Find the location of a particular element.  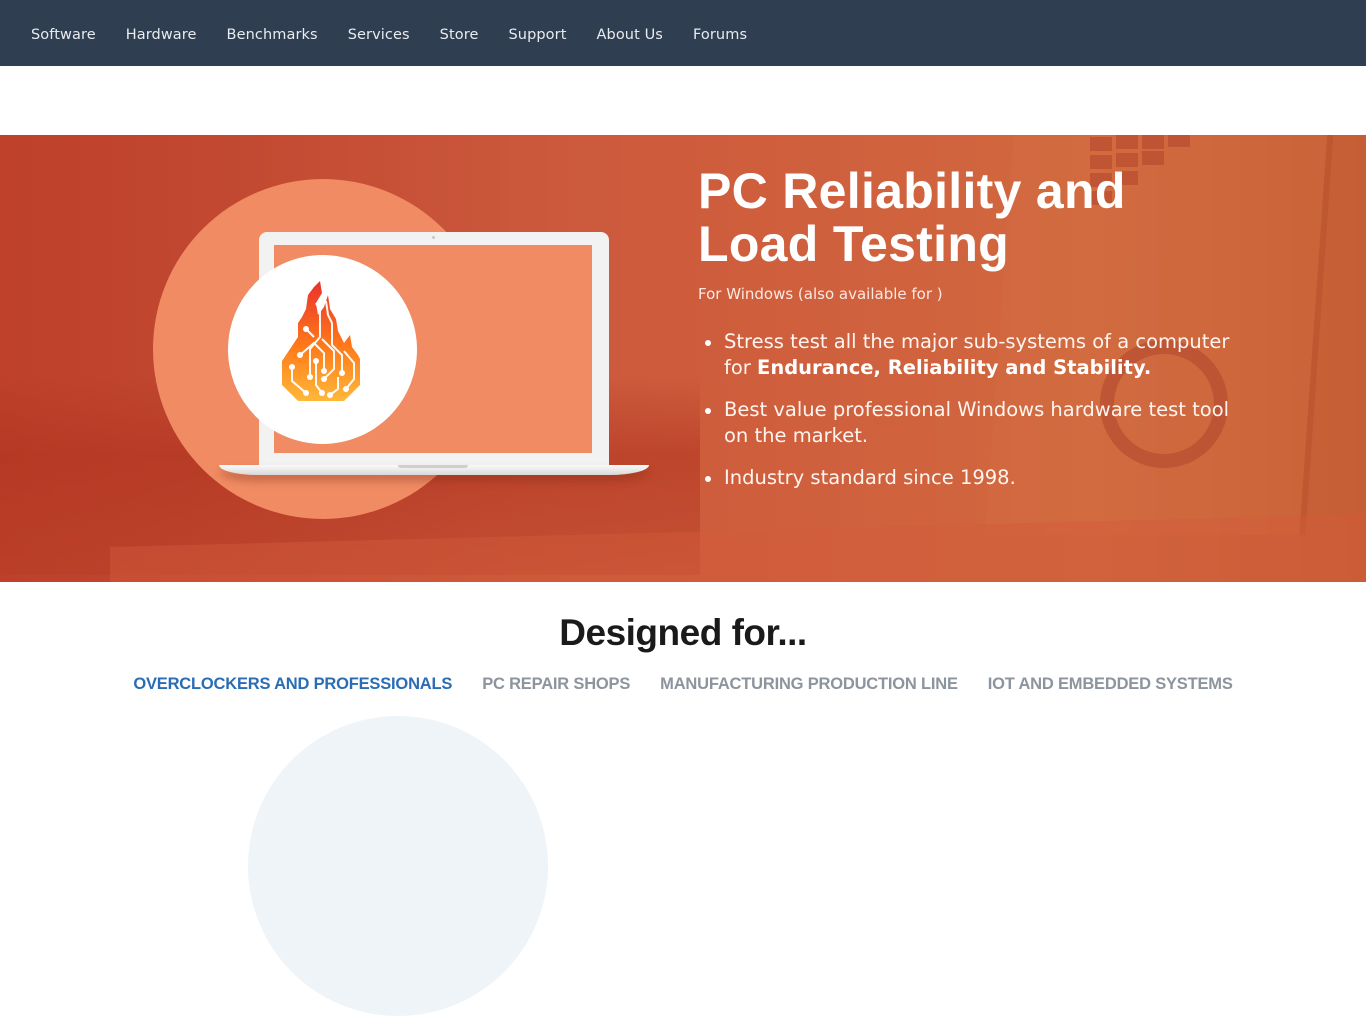

nav-item-benchmarks: Benchmarks is located at coordinates (272, 33).